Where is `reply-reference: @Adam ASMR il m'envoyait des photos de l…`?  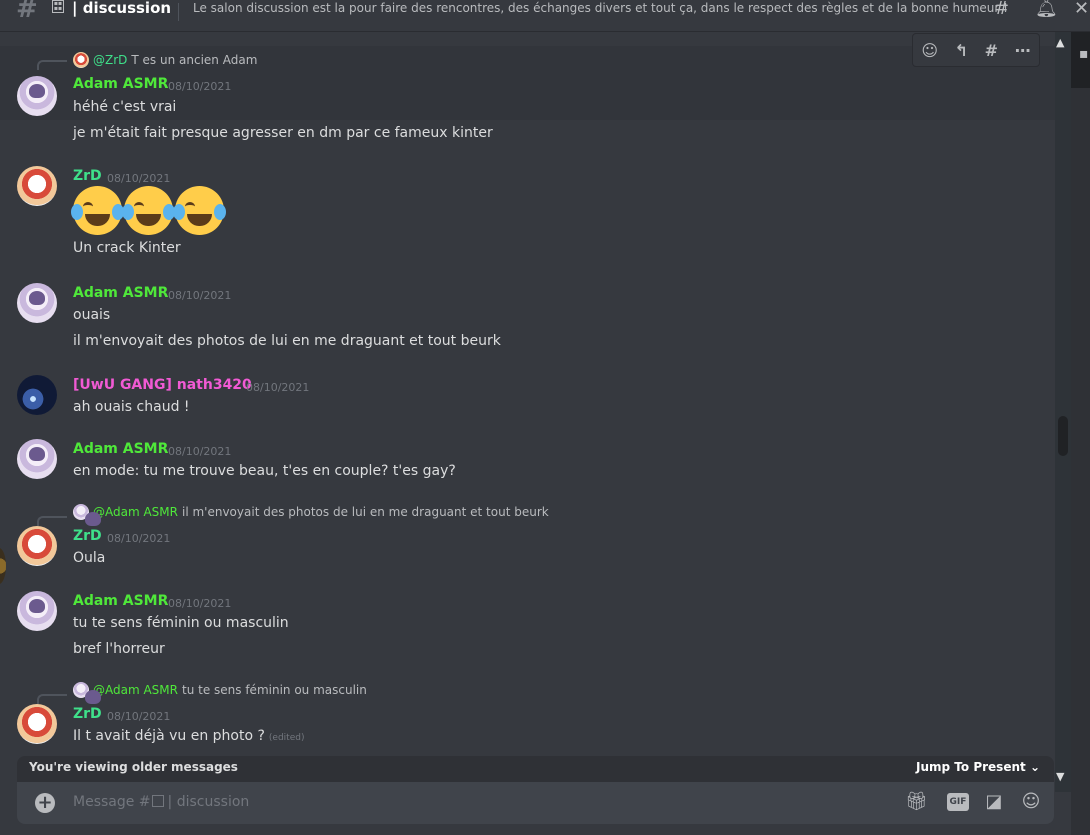 reply-reference: @Adam ASMR il m'envoyait des photos de l… is located at coordinates (311, 512).